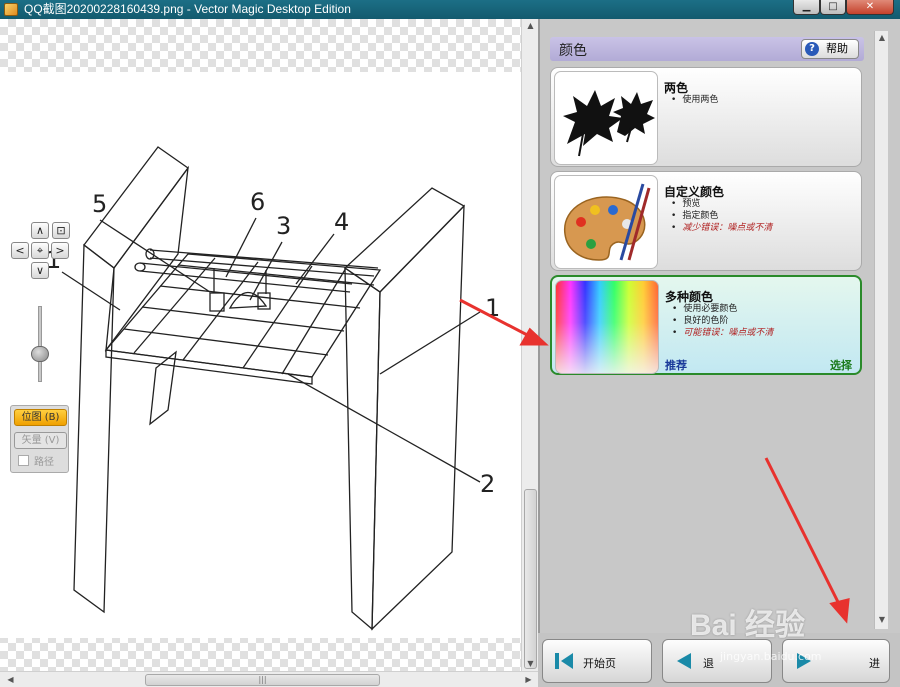 The image size is (900, 687). I want to click on help-button: ? 帮助, so click(830, 49).